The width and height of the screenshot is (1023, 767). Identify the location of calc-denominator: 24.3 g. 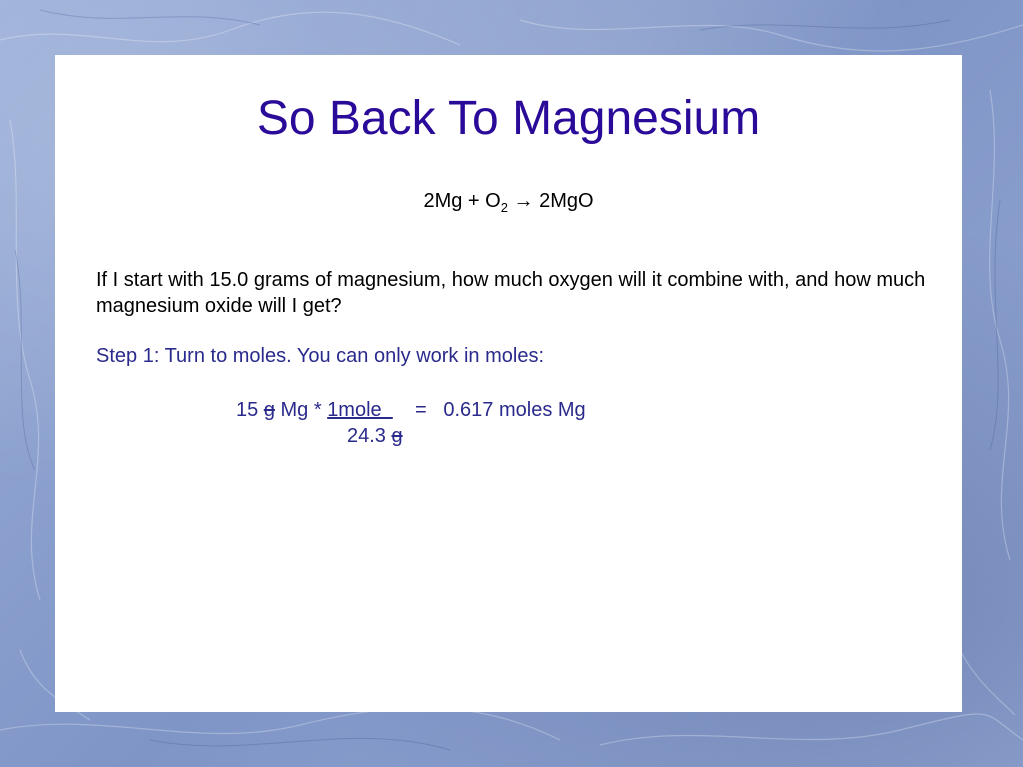
(375, 436).